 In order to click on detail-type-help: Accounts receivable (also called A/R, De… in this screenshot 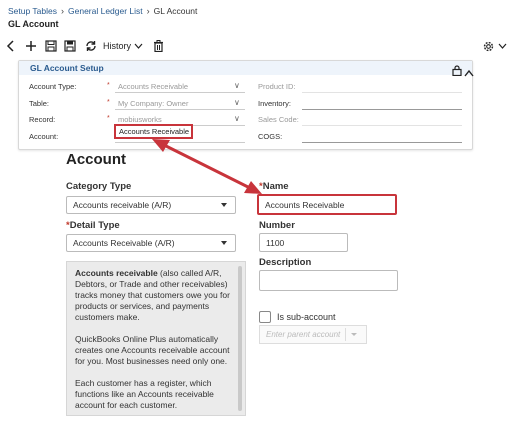, I will do `click(156, 338)`.